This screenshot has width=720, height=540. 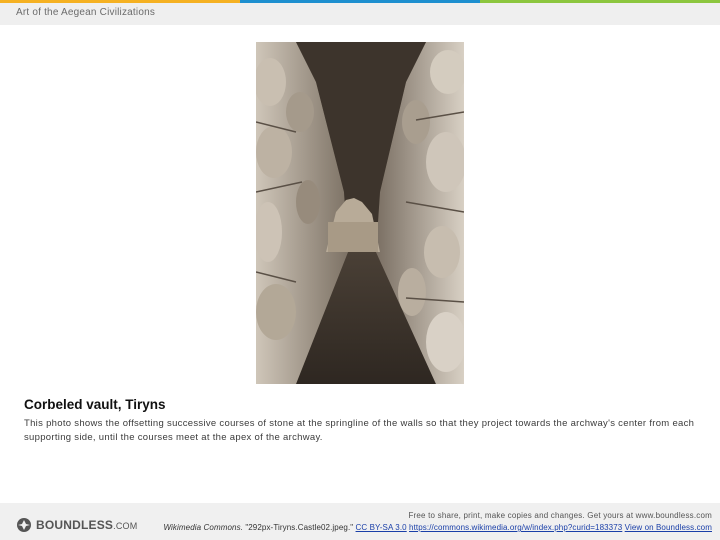 I want to click on logo-text: BOUNDLESS.COM, so click(x=86, y=525).